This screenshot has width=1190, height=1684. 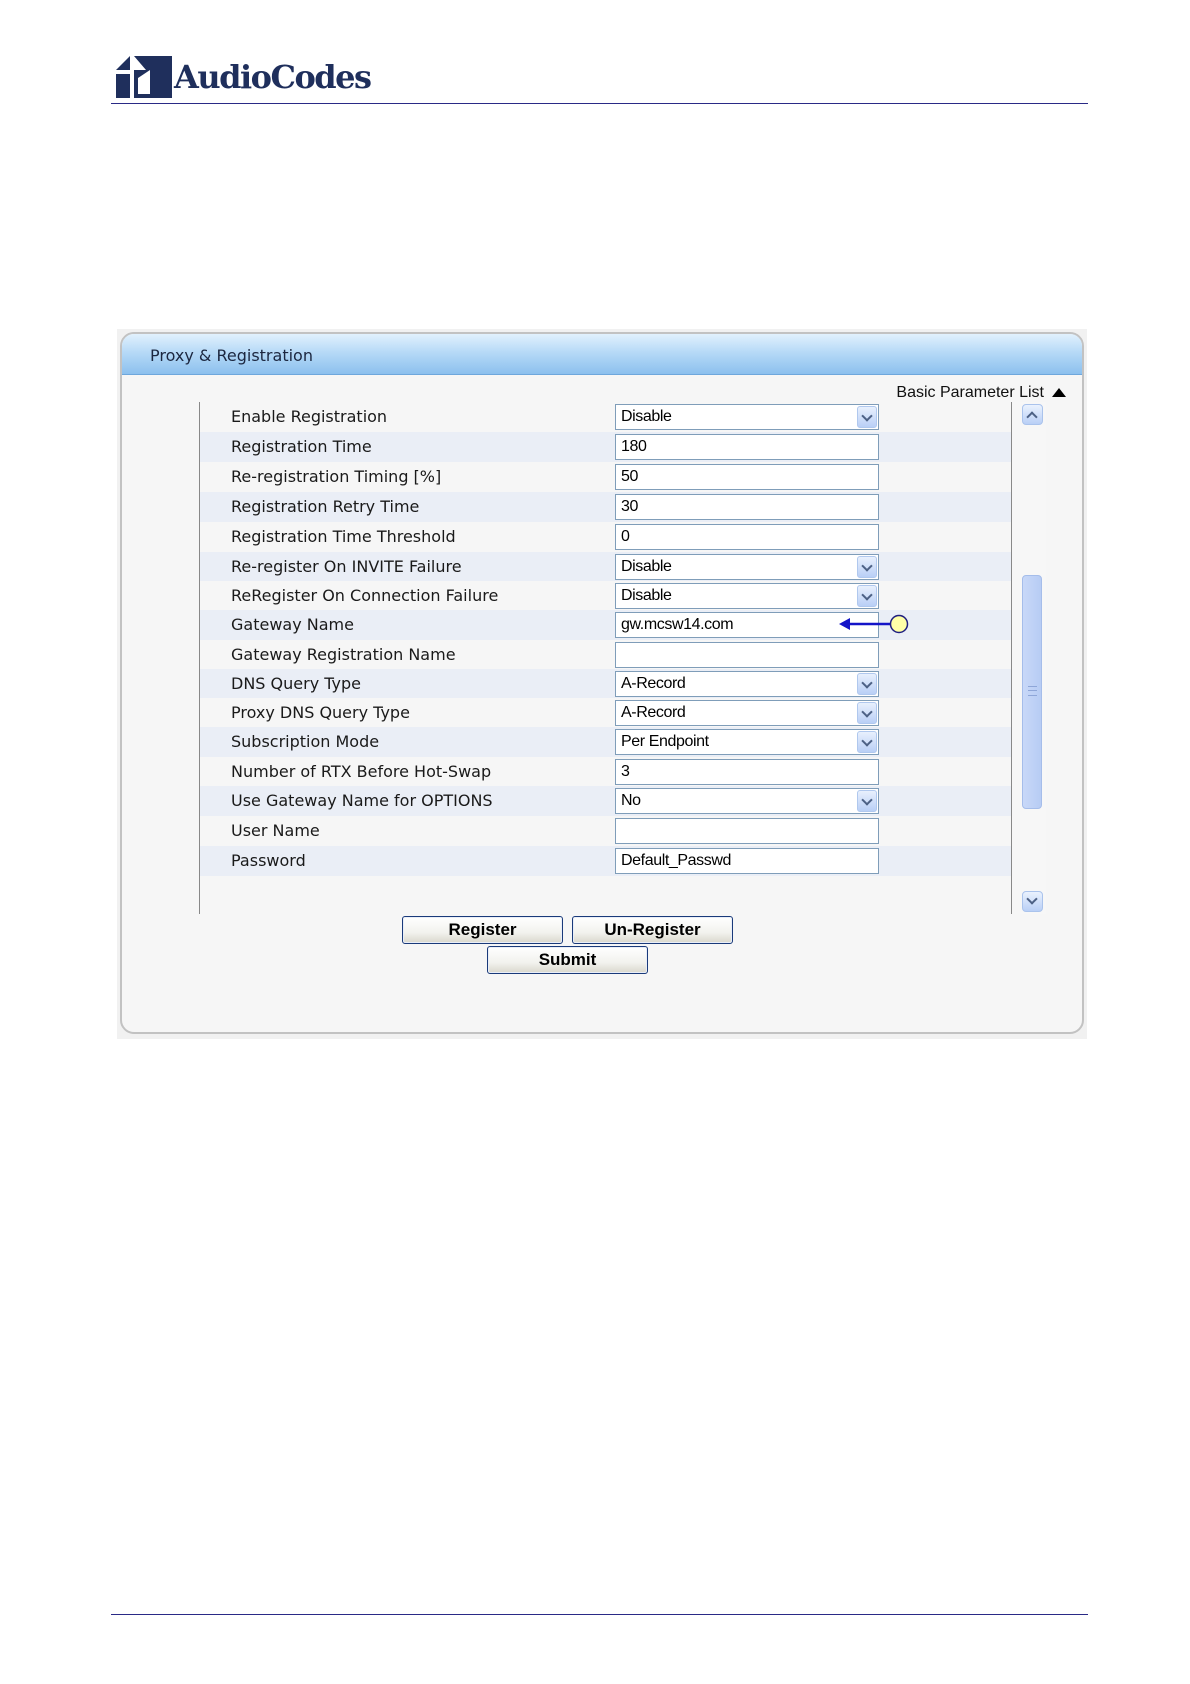 What do you see at coordinates (747, 537) in the screenshot?
I see `text-field: 0` at bounding box center [747, 537].